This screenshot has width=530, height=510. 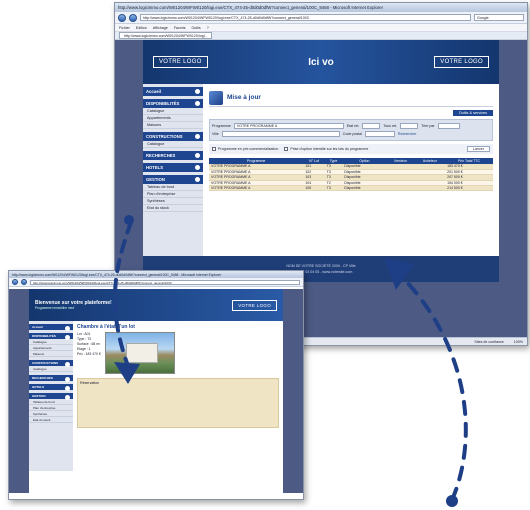 What do you see at coordinates (435, 390) in the screenshot?
I see `arrow-path-right` at bounding box center [435, 390].